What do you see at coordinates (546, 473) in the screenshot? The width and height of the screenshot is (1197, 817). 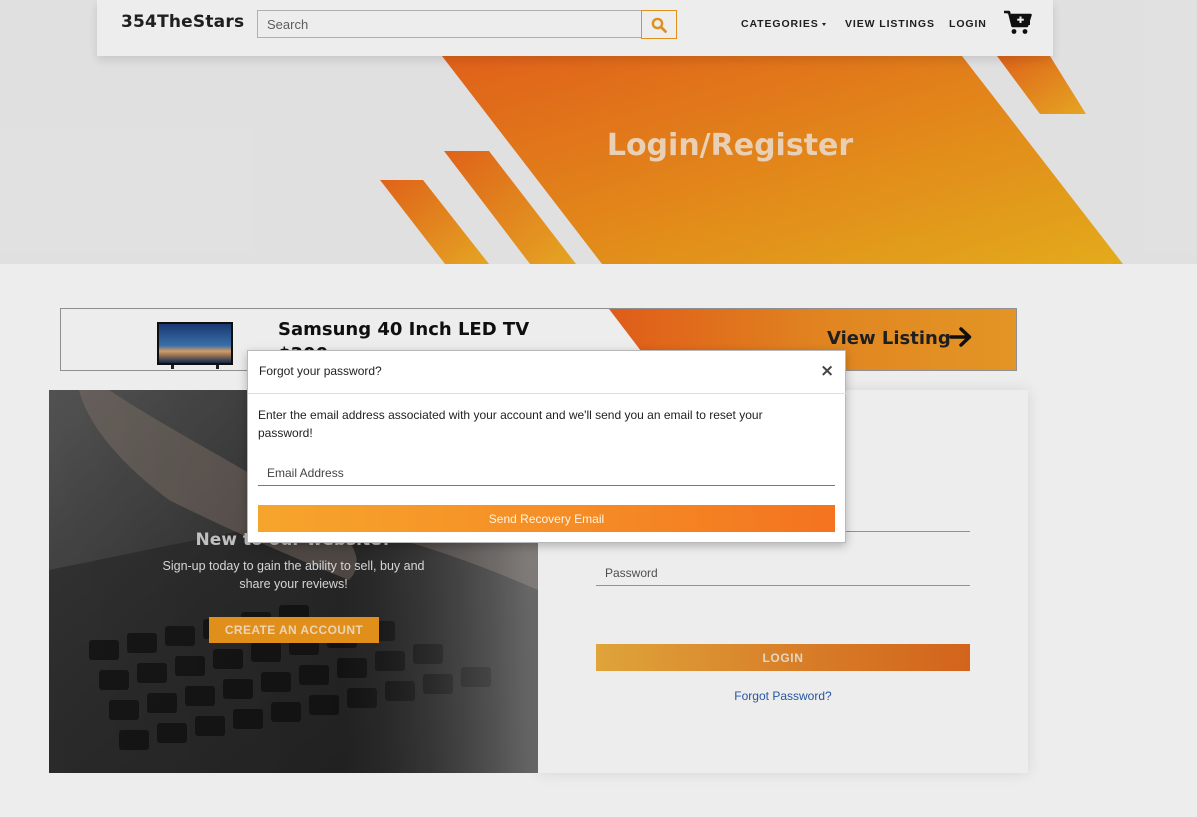 I see `recovery-email-input` at bounding box center [546, 473].